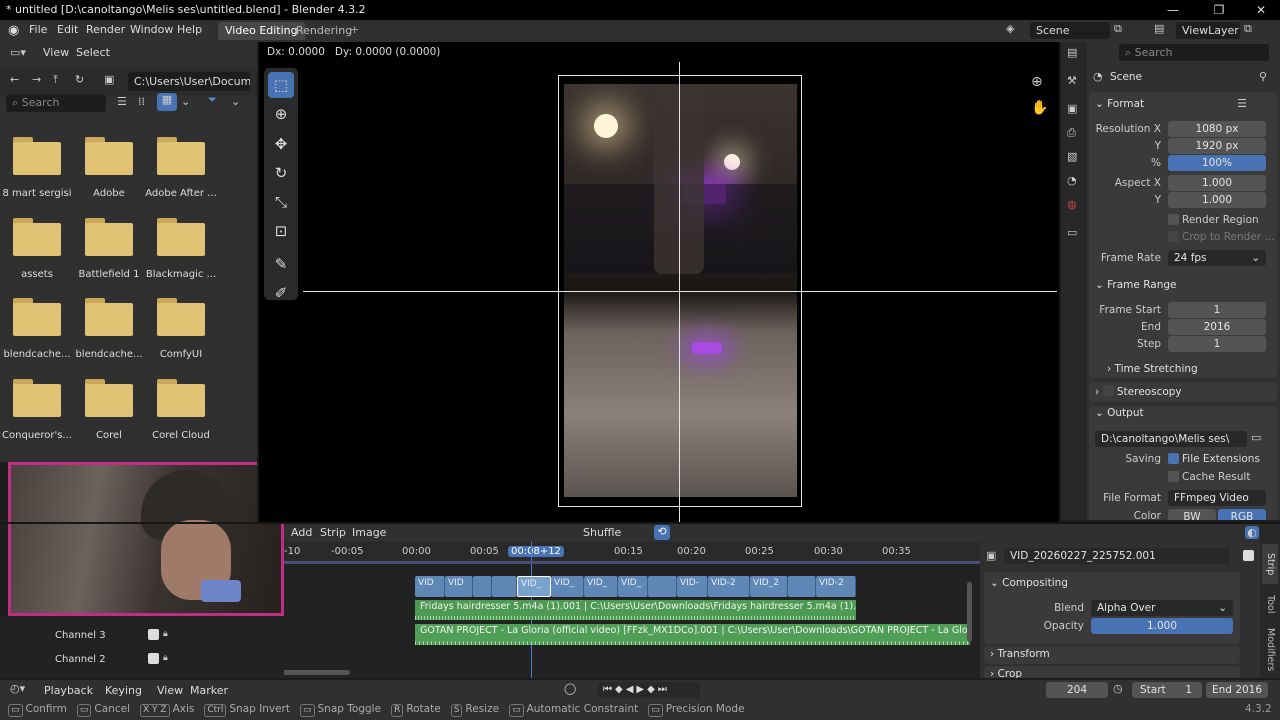 Image resolution: width=1280 pixels, height=720 pixels. I want to click on snap-icon: ⟲, so click(662, 532).